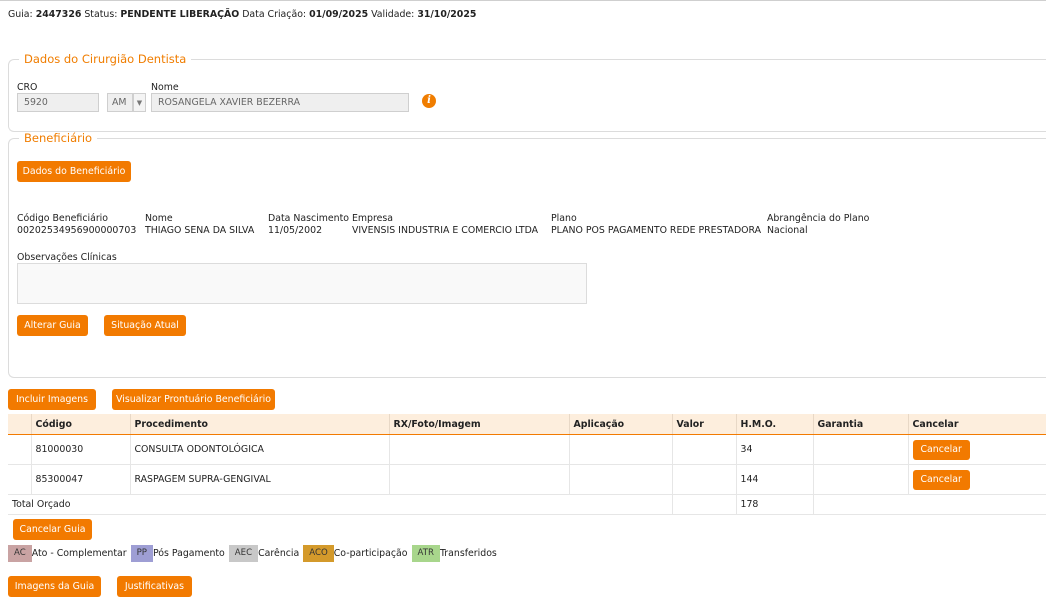 This screenshot has height=612, width=1046. I want to click on empresa-label: Empresa, so click(373, 218).